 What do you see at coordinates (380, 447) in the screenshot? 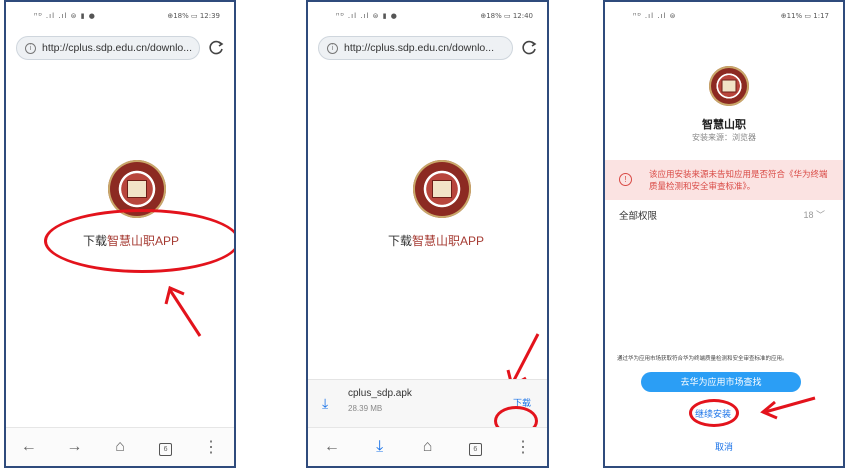
I see `downloads-icon: ⤓` at bounding box center [380, 447].